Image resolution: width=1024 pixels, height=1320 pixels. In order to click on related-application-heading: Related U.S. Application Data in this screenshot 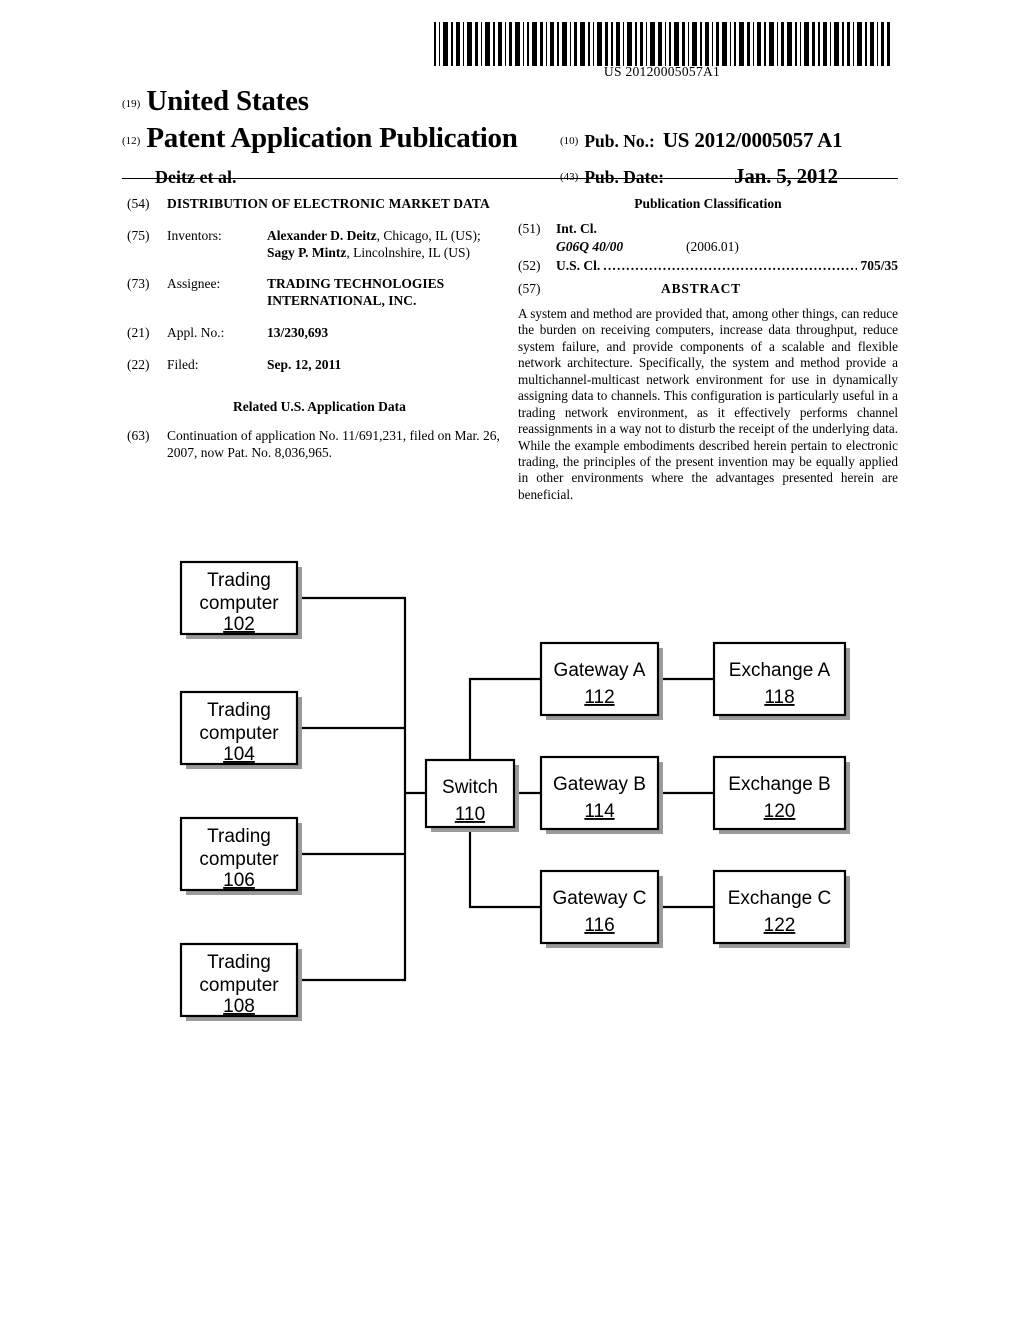, I will do `click(319, 407)`.